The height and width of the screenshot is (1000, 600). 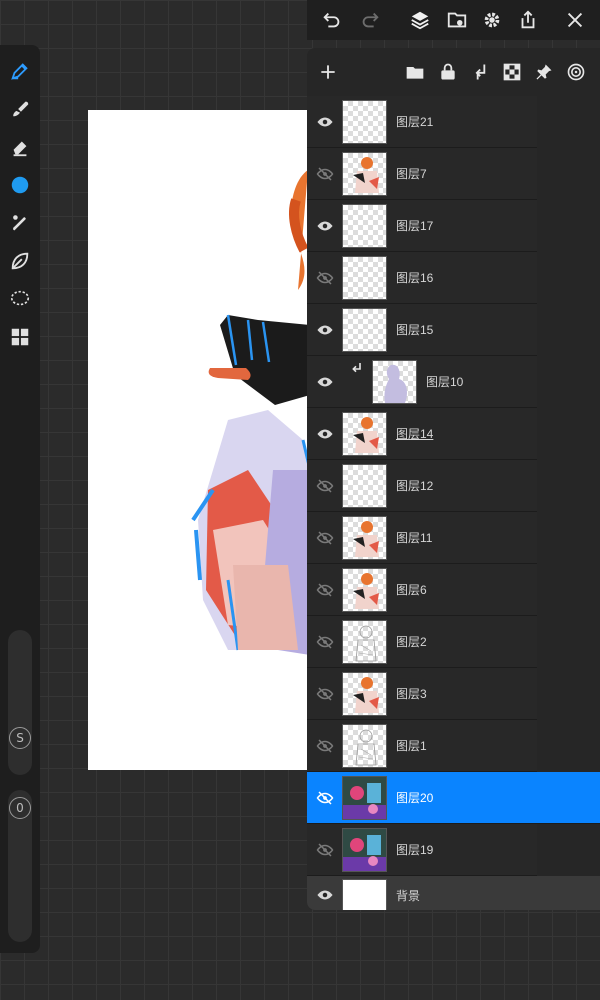 I want to click on layer-row: 图层16, so click(x=422, y=278).